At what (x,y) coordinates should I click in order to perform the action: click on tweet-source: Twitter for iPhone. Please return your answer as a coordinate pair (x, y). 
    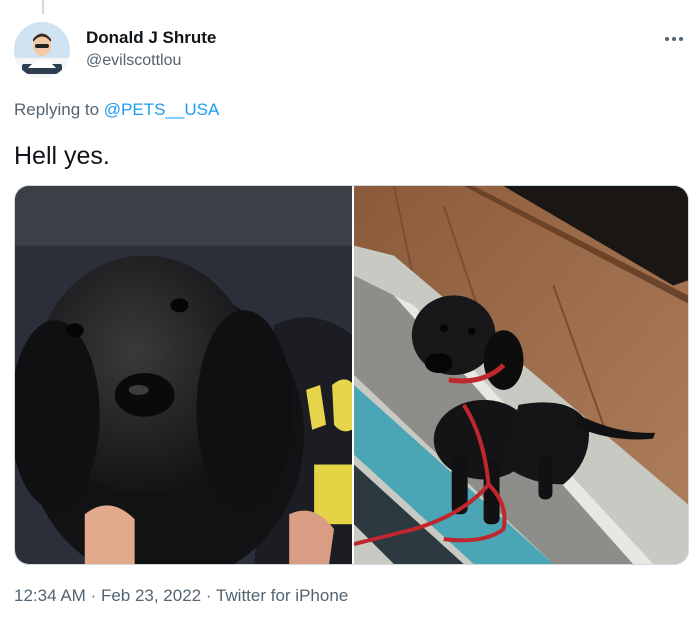
    Looking at the image, I should click on (282, 595).